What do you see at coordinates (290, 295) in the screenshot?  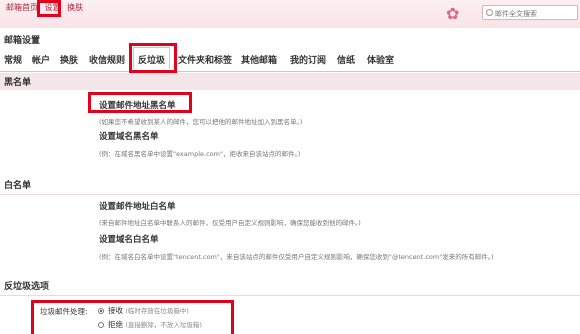 I see `options-divider` at bounding box center [290, 295].